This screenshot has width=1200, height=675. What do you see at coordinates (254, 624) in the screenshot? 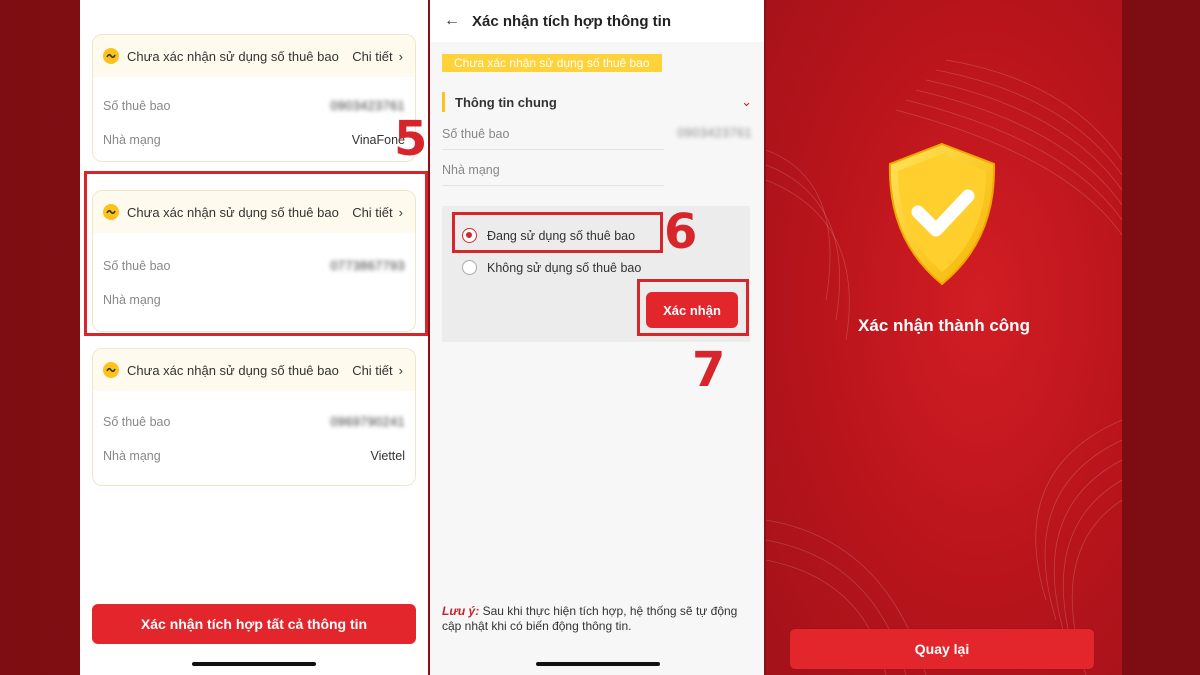
I see `confirm-all-button: Xác nhận tích hợp tất cả thông tin` at bounding box center [254, 624].